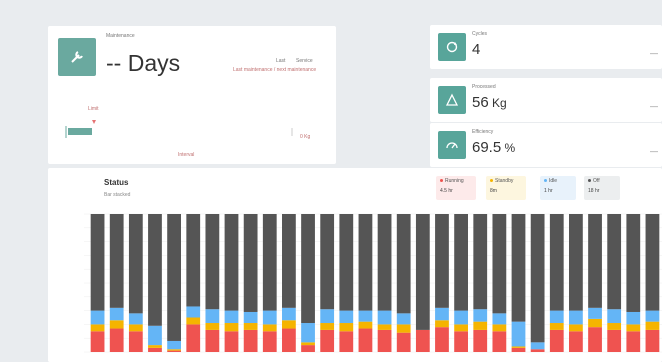 Image resolution: width=662 pixels, height=362 pixels. Describe the element at coordinates (456, 188) in the screenshot. I see `legend-running: Running 4.5 hr` at that location.